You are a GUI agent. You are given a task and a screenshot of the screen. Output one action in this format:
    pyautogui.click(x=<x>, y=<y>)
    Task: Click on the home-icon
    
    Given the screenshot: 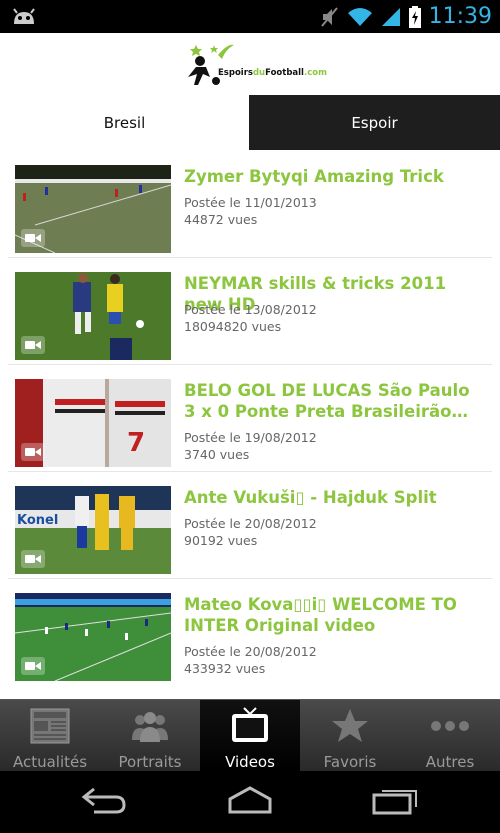 What is the action you would take?
    pyautogui.click(x=250, y=800)
    